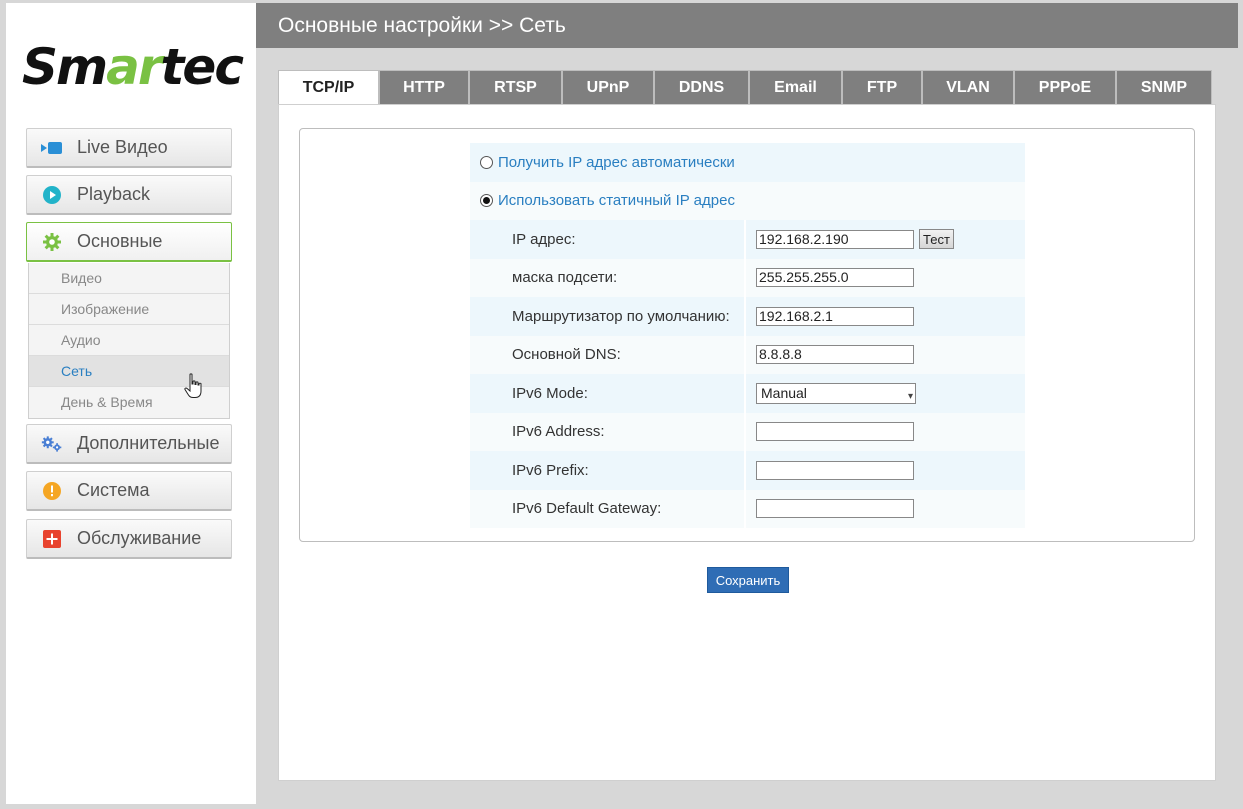 Image resolution: width=1243 pixels, height=809 pixels. I want to click on nav-playback-label: Playback, so click(114, 194).